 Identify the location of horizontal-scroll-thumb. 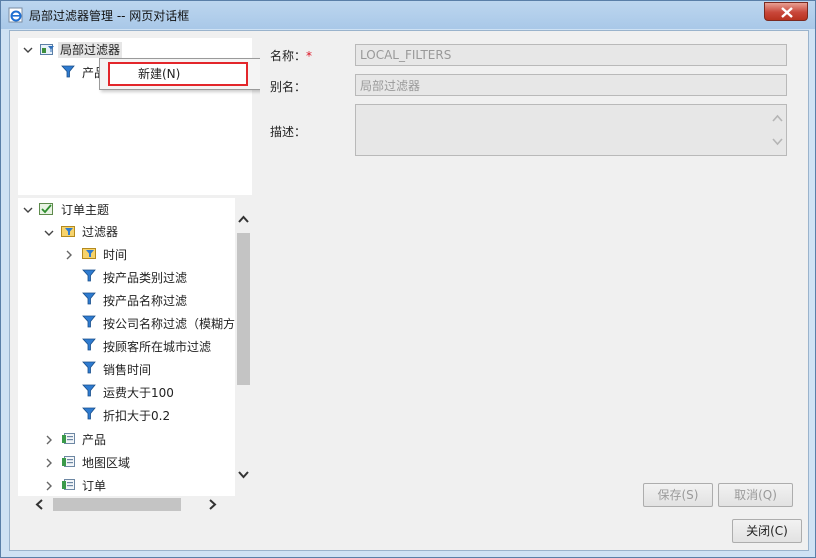
(117, 504).